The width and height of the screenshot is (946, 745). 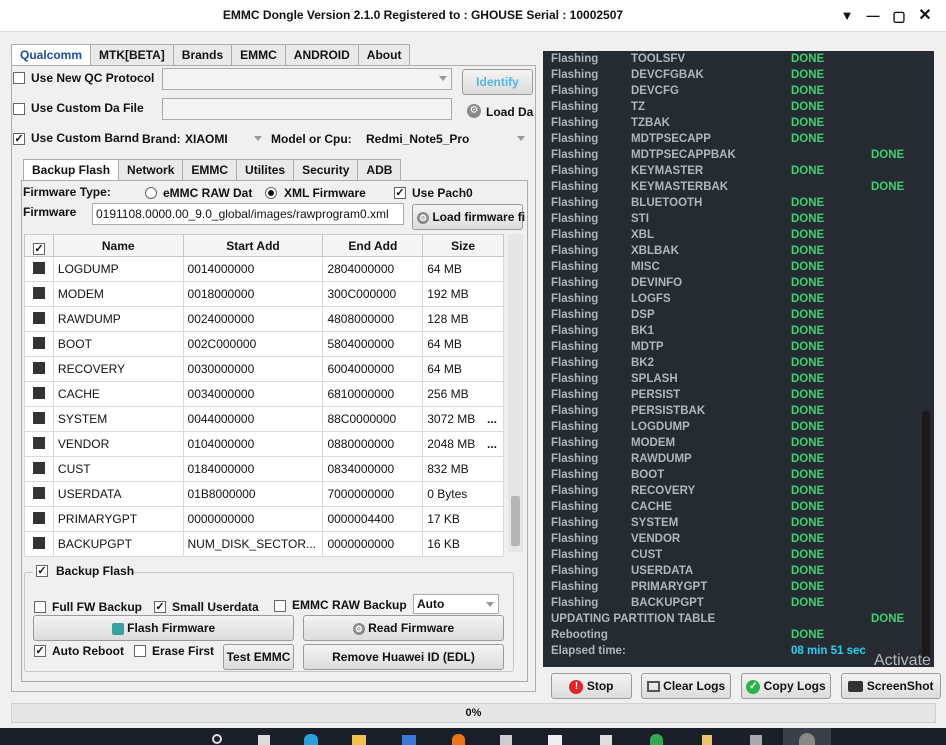 What do you see at coordinates (258, 55) in the screenshot?
I see `tab-emmc: EMMC` at bounding box center [258, 55].